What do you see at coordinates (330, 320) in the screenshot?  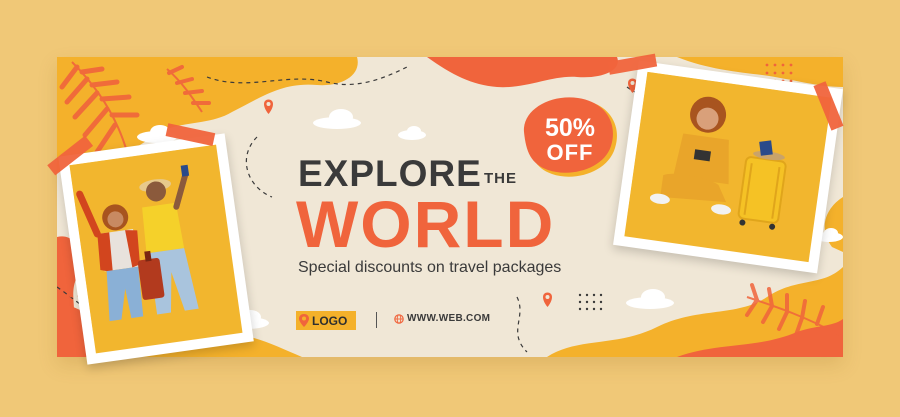 I see `logo-label: LOGO` at bounding box center [330, 320].